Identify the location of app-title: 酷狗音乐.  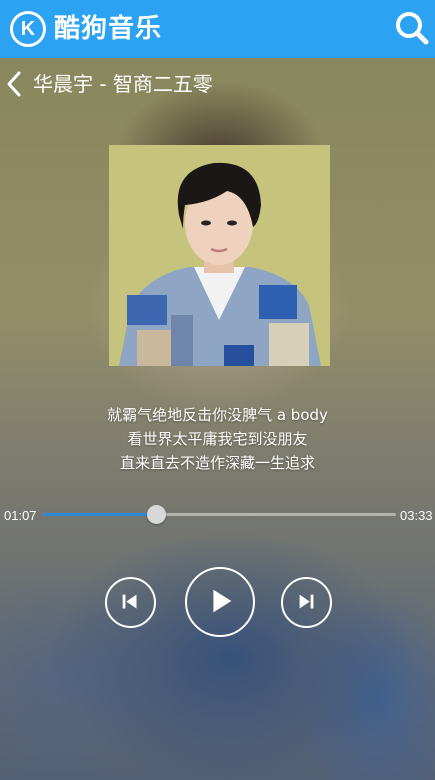
(108, 29).